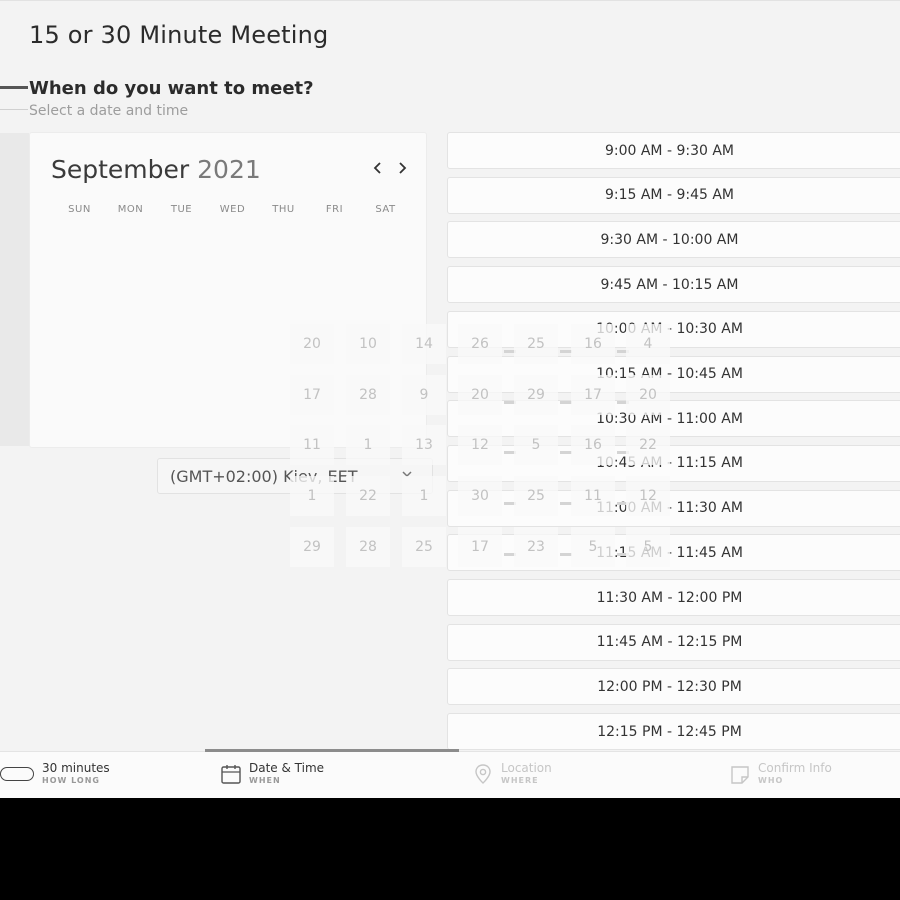 This screenshot has height=900, width=900. I want to click on page-title: 15 or 30 Minute Meeting, so click(179, 35).